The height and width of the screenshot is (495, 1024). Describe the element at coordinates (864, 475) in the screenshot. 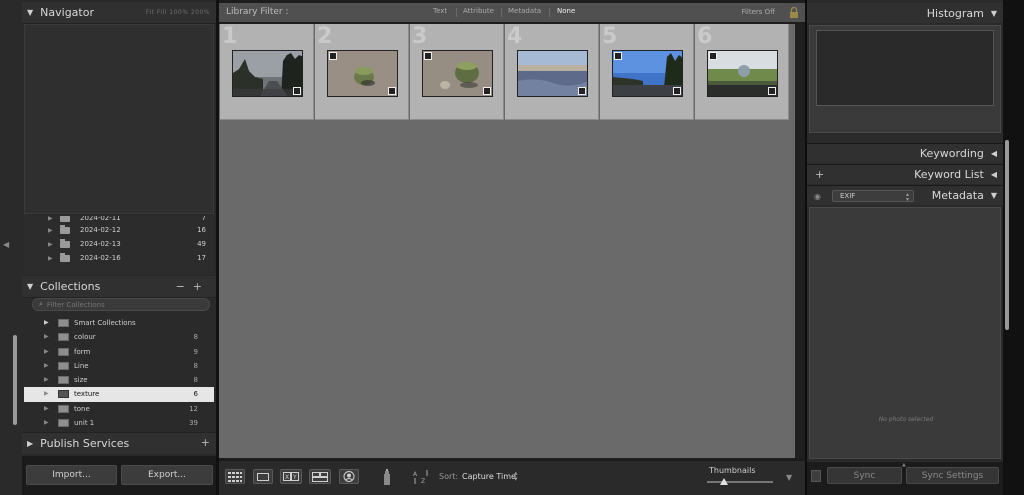

I see `sync-button: Sync` at that location.